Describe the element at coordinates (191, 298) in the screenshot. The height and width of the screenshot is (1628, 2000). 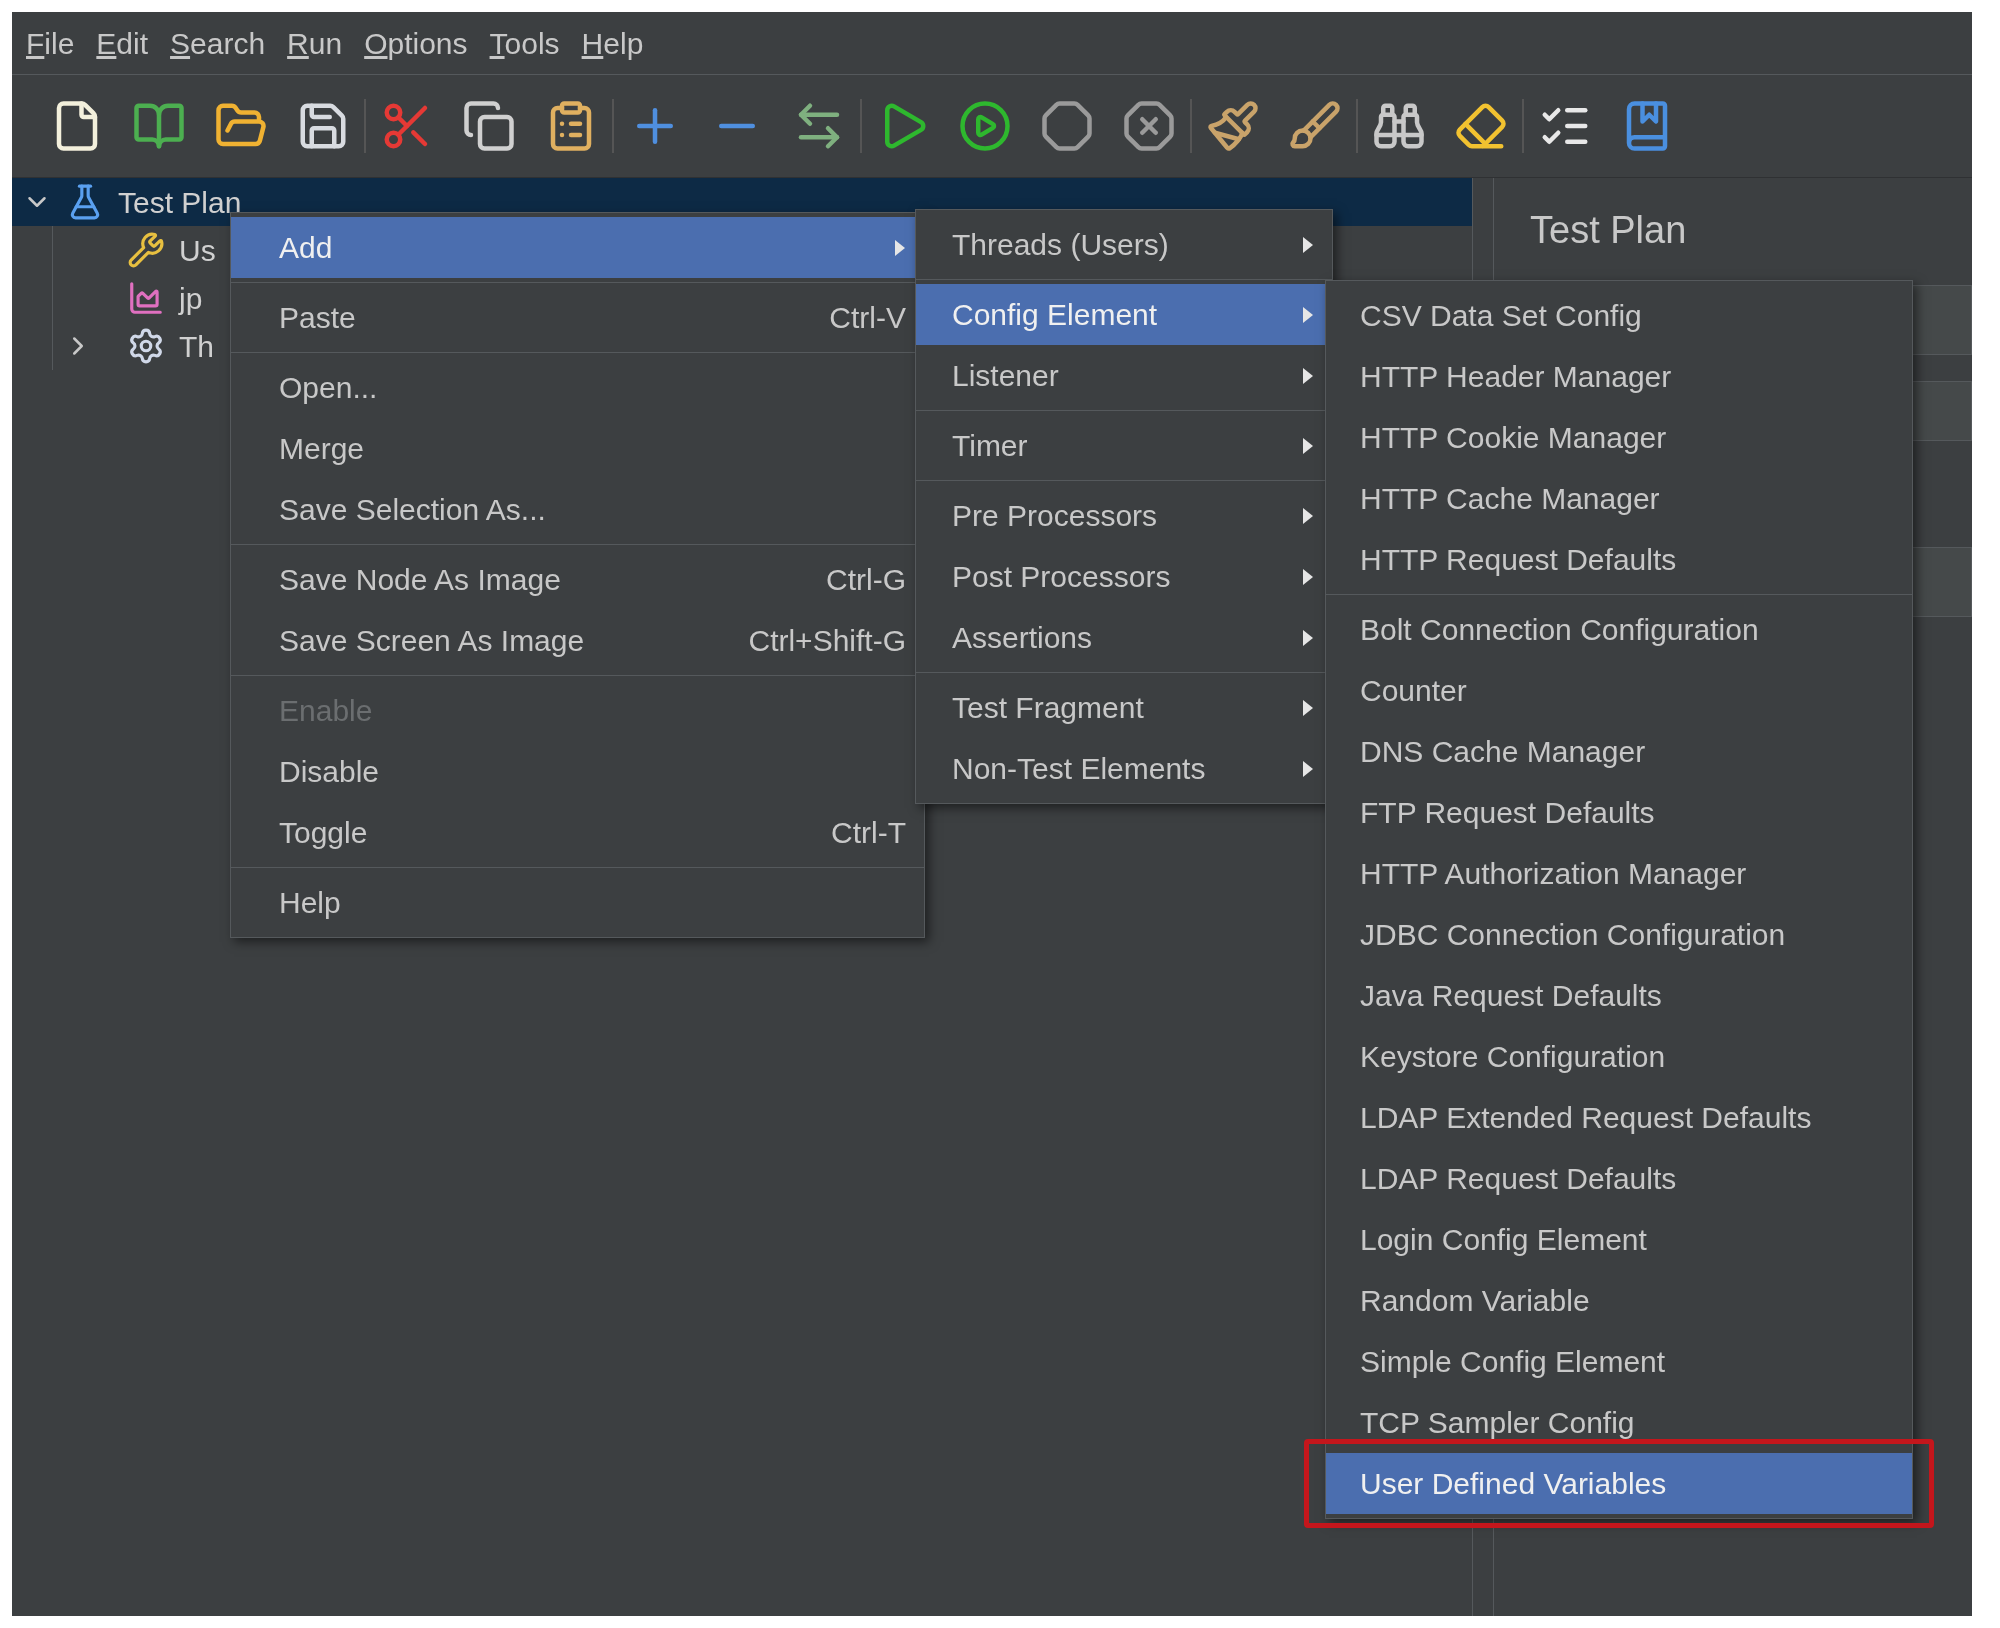
I see `tree-label: jp` at that location.